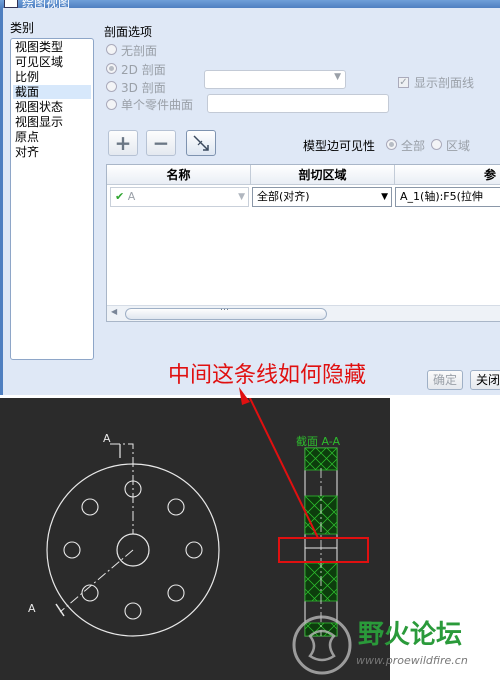 The image size is (500, 680). Describe the element at coordinates (39, 62) in the screenshot. I see `category-item-visible-area: 可见区域` at that location.